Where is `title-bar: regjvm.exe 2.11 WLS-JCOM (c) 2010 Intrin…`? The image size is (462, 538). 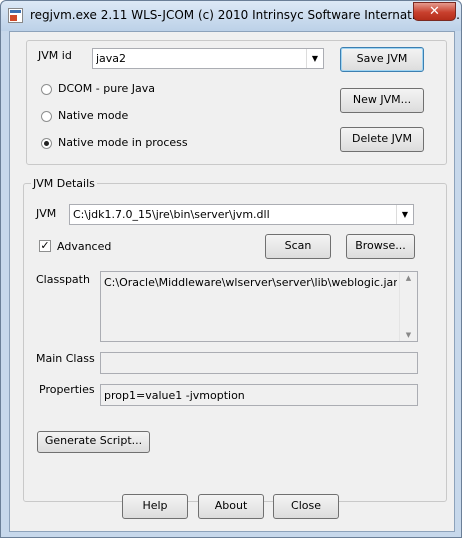
title-bar: regjvm.exe 2.11 WLS-JCOM (c) 2010 Intrin… is located at coordinates (231, 16).